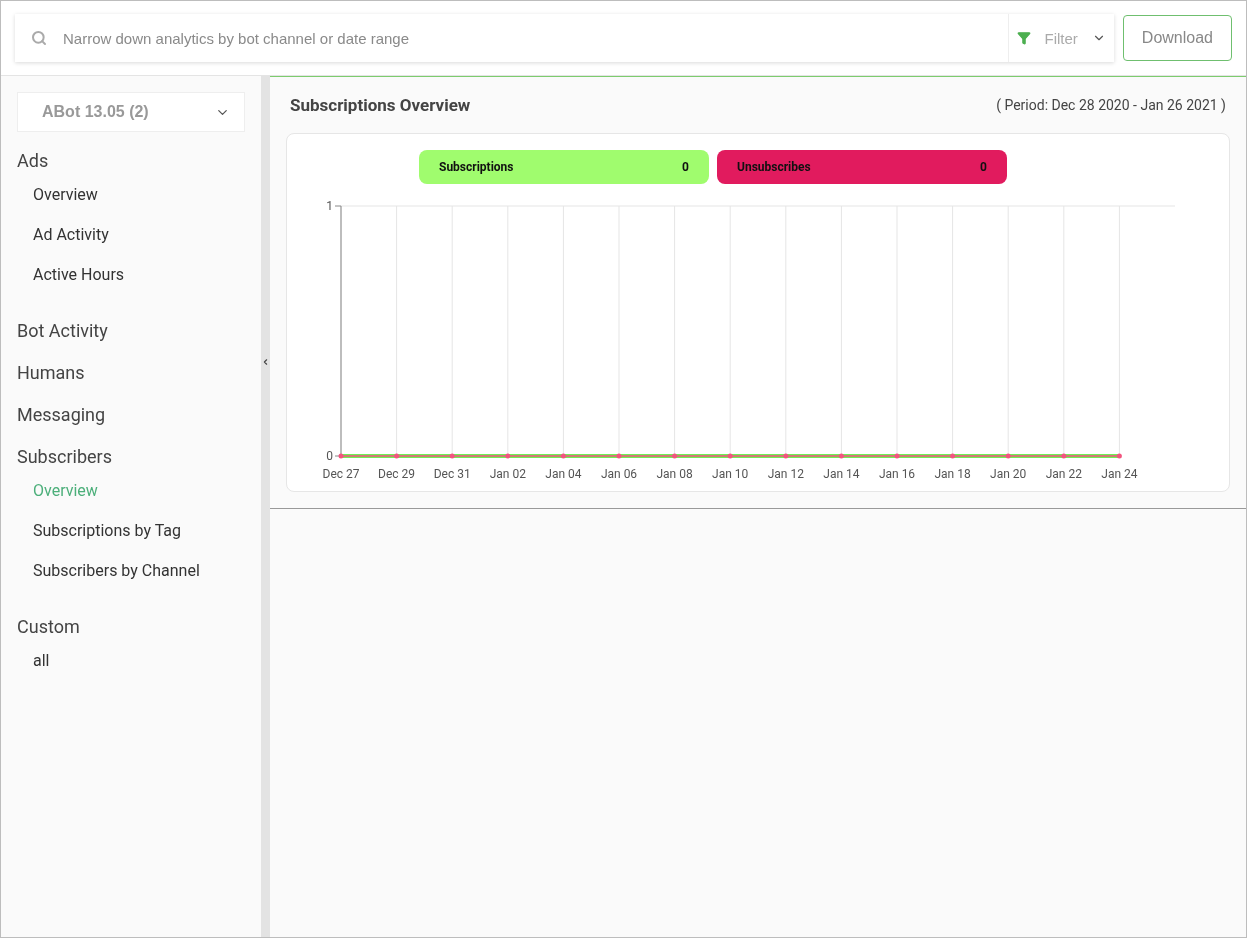  I want to click on x-tick-label: Jan 02, so click(507, 474).